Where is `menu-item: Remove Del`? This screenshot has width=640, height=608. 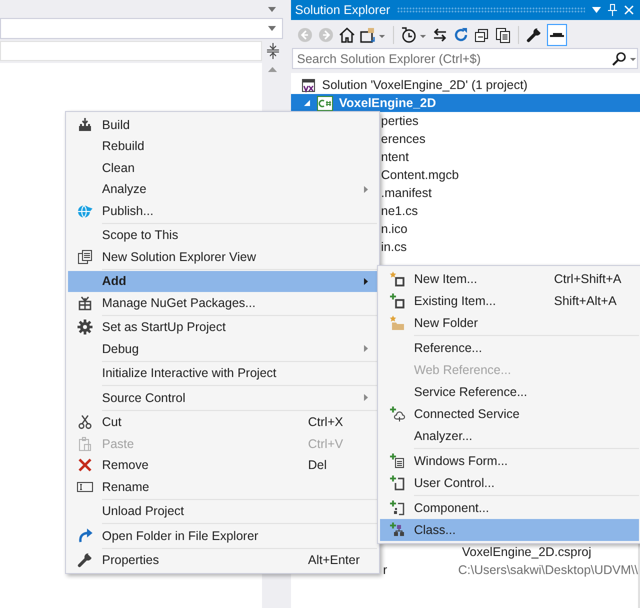
menu-item: Remove Del is located at coordinates (222, 465).